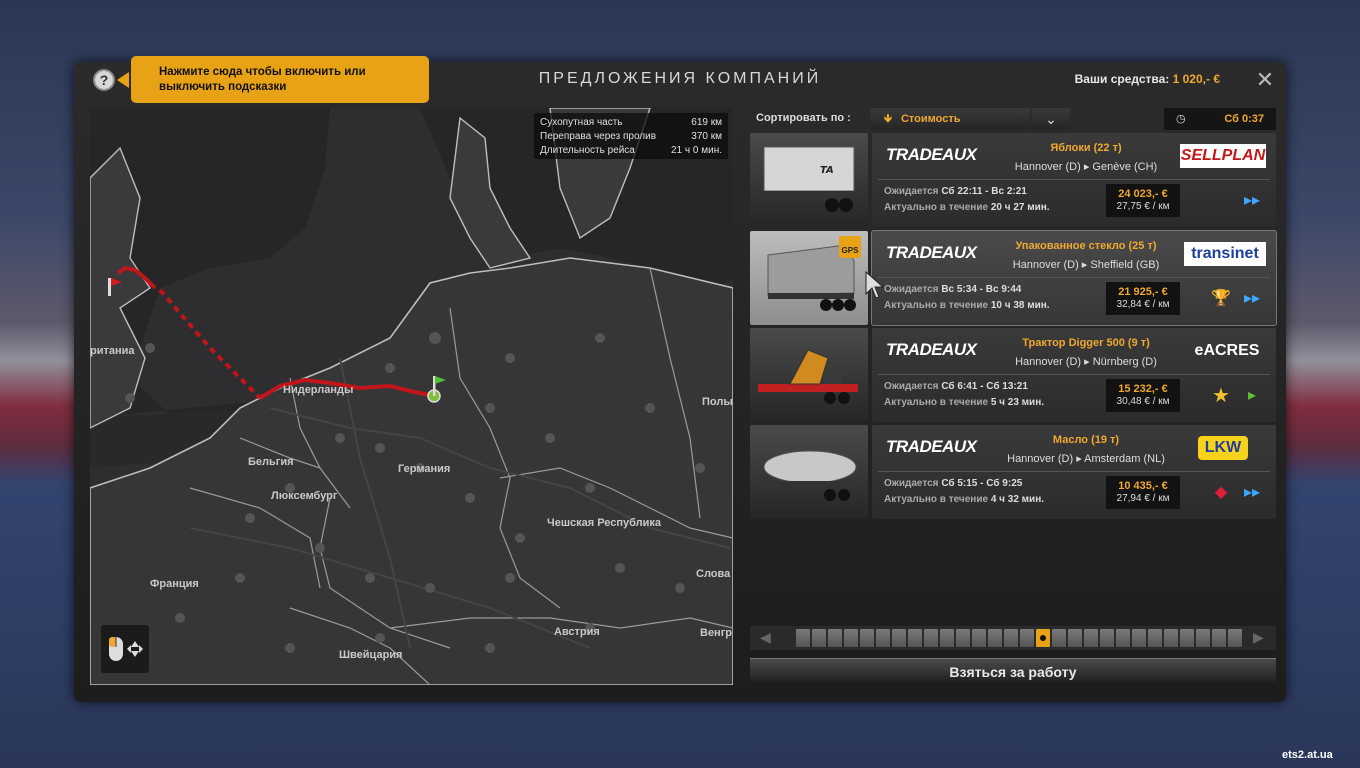  Describe the element at coordinates (587, 150) in the screenshot. I see `route-info-label: Длительность рейса` at that location.